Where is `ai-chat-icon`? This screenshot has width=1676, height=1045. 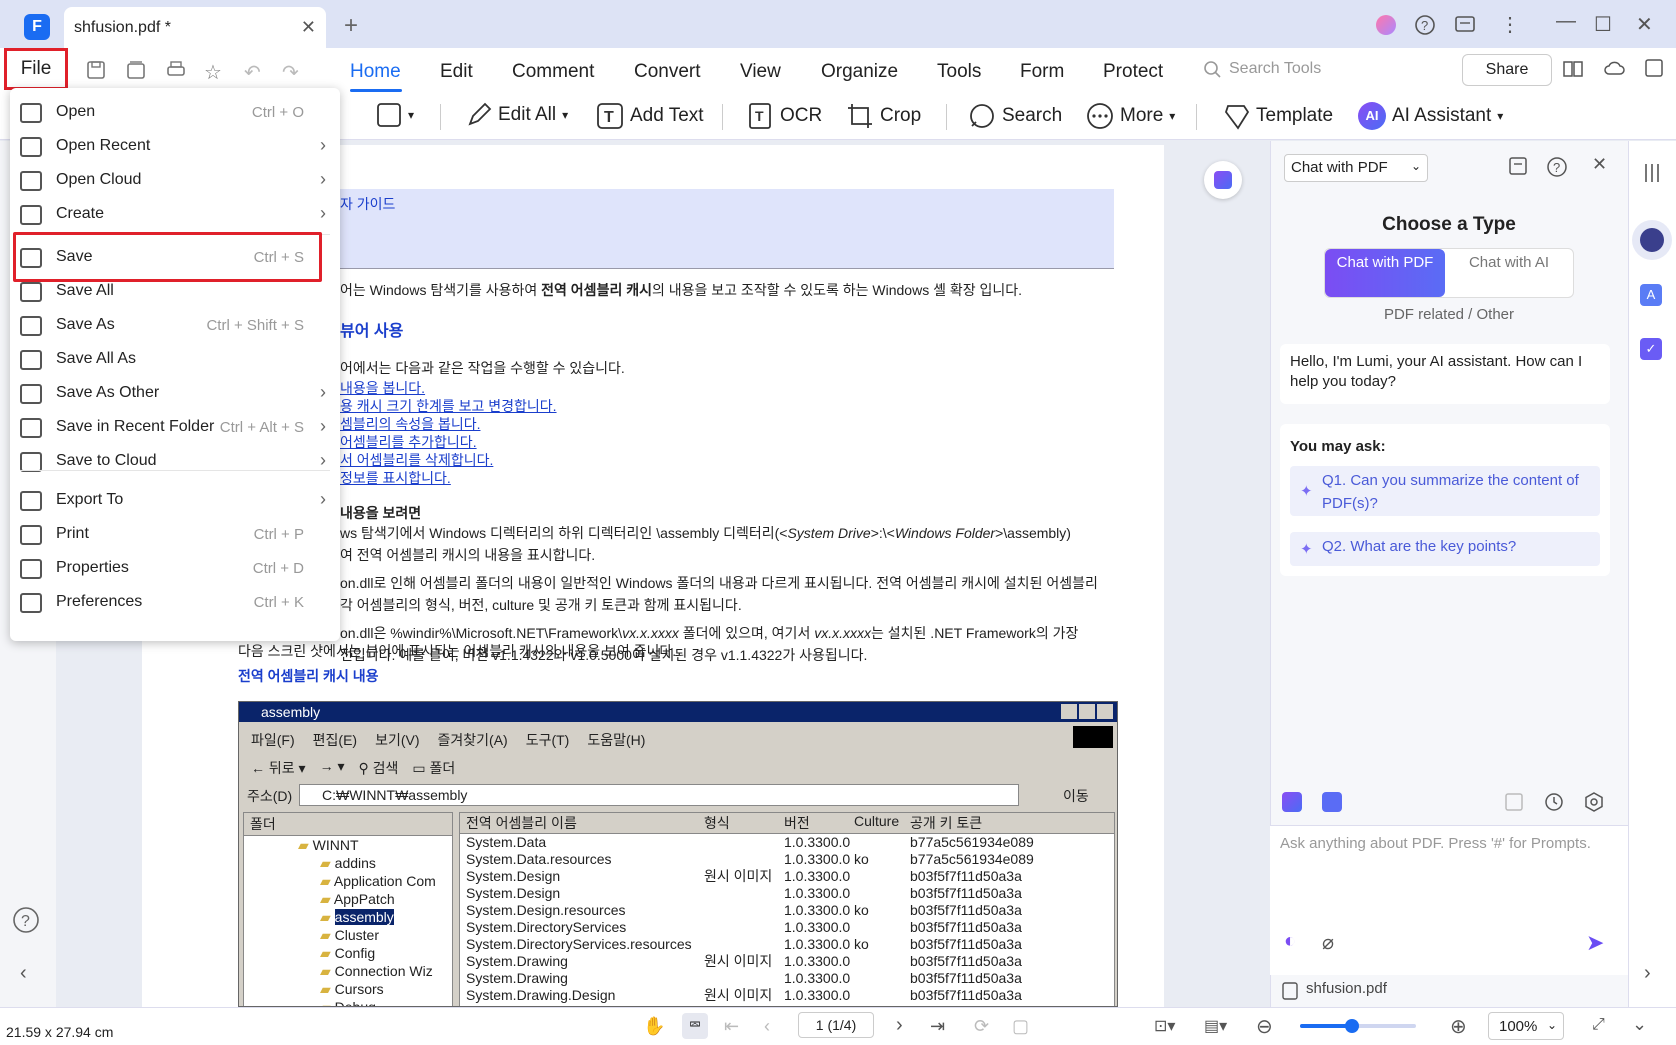 ai-chat-icon is located at coordinates (1292, 802).